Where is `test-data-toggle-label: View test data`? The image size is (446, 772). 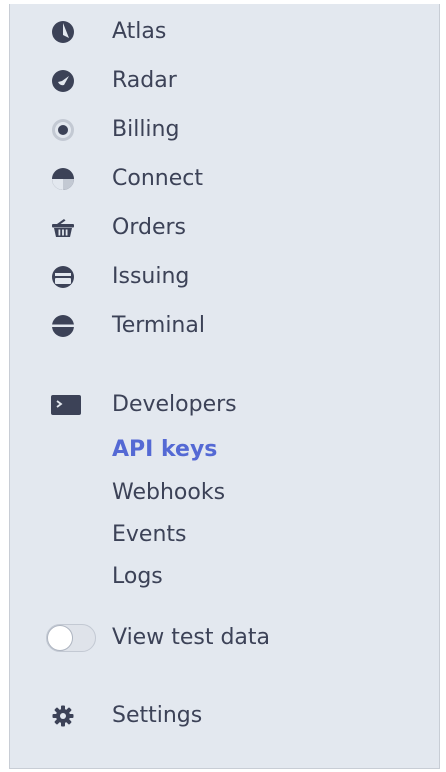
test-data-toggle-label: View test data is located at coordinates (191, 637).